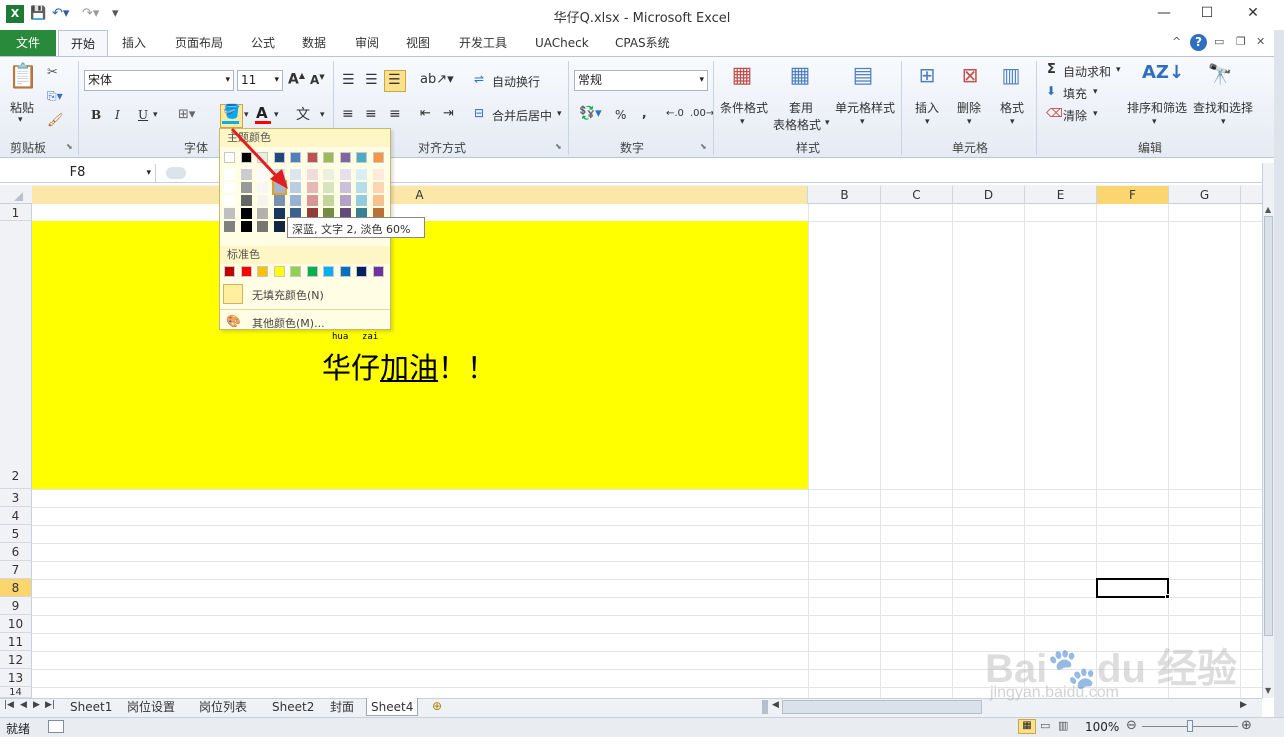 Image resolution: width=1284 pixels, height=745 pixels. Describe the element at coordinates (117, 115) in the screenshot. I see `italic-button: I` at that location.